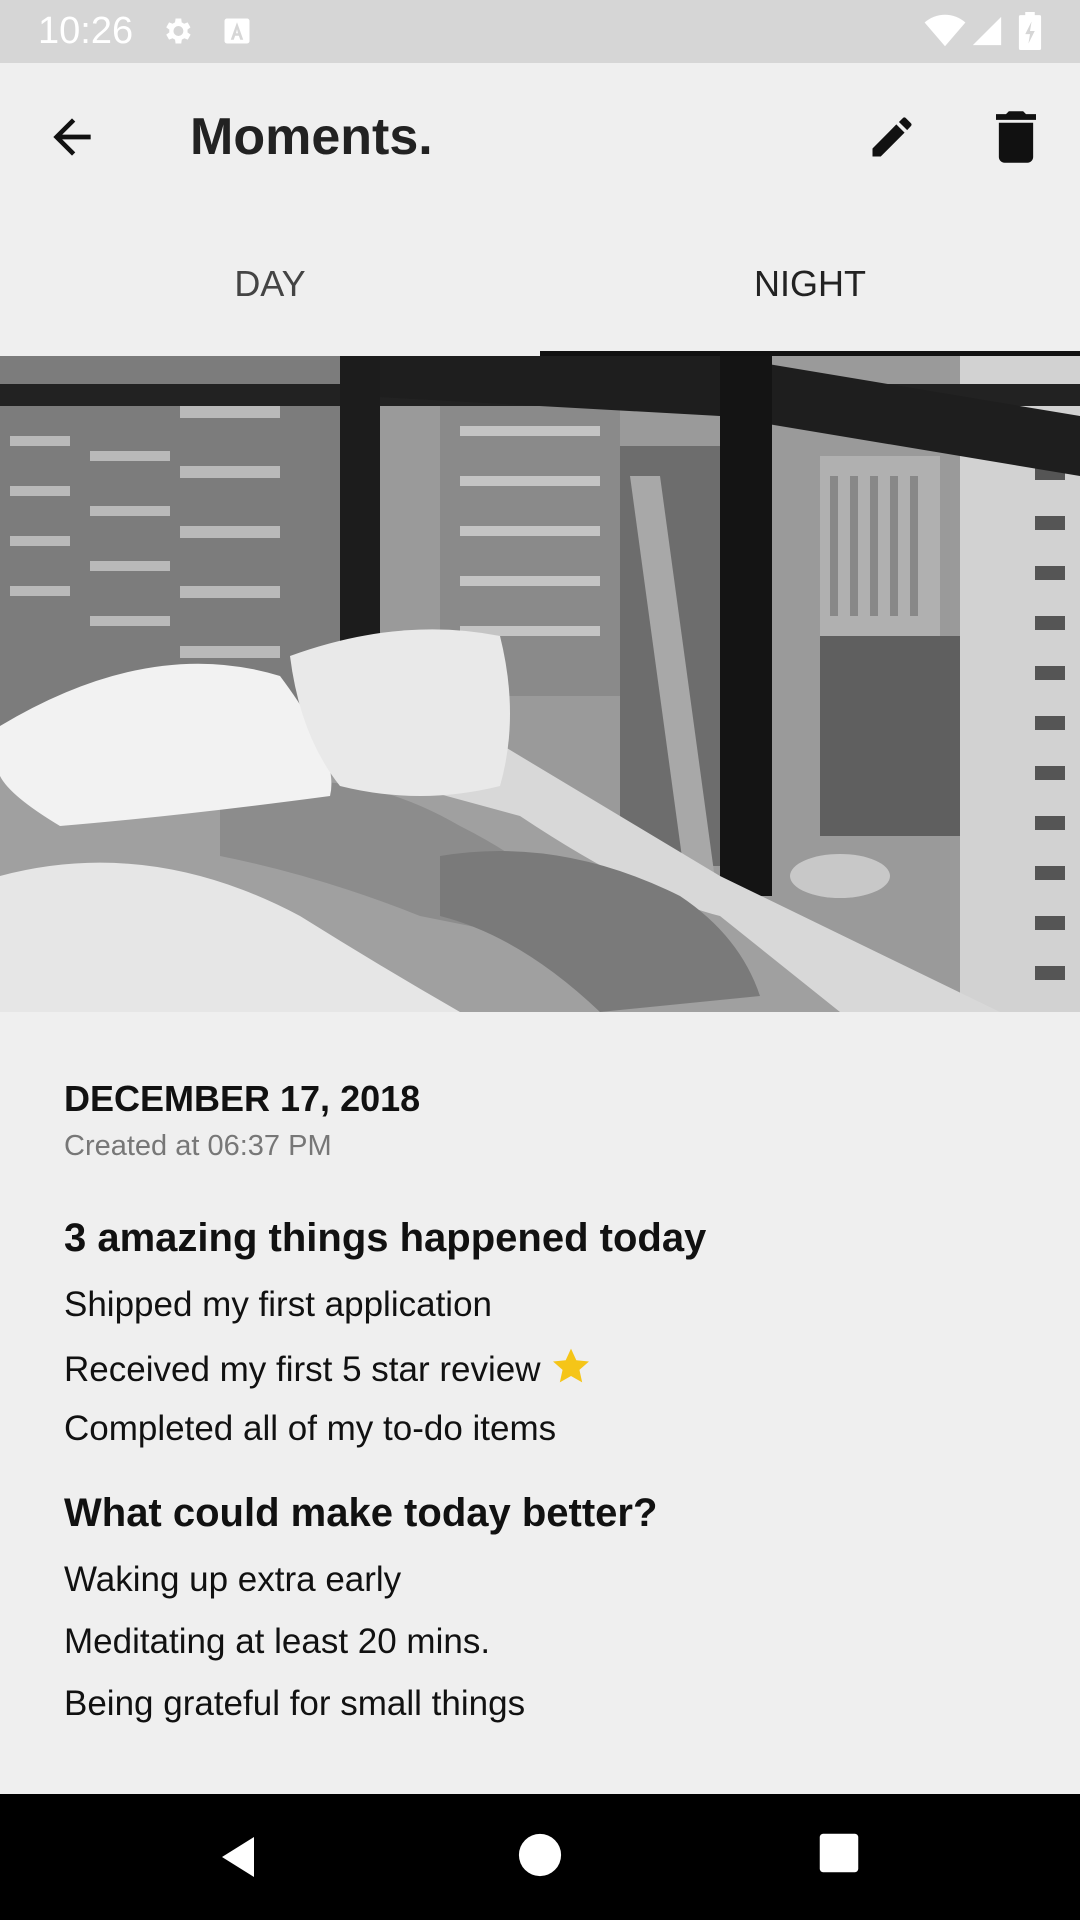 The height and width of the screenshot is (1920, 1080). What do you see at coordinates (361, 1513) in the screenshot?
I see `section-title: What could make today better?` at bounding box center [361, 1513].